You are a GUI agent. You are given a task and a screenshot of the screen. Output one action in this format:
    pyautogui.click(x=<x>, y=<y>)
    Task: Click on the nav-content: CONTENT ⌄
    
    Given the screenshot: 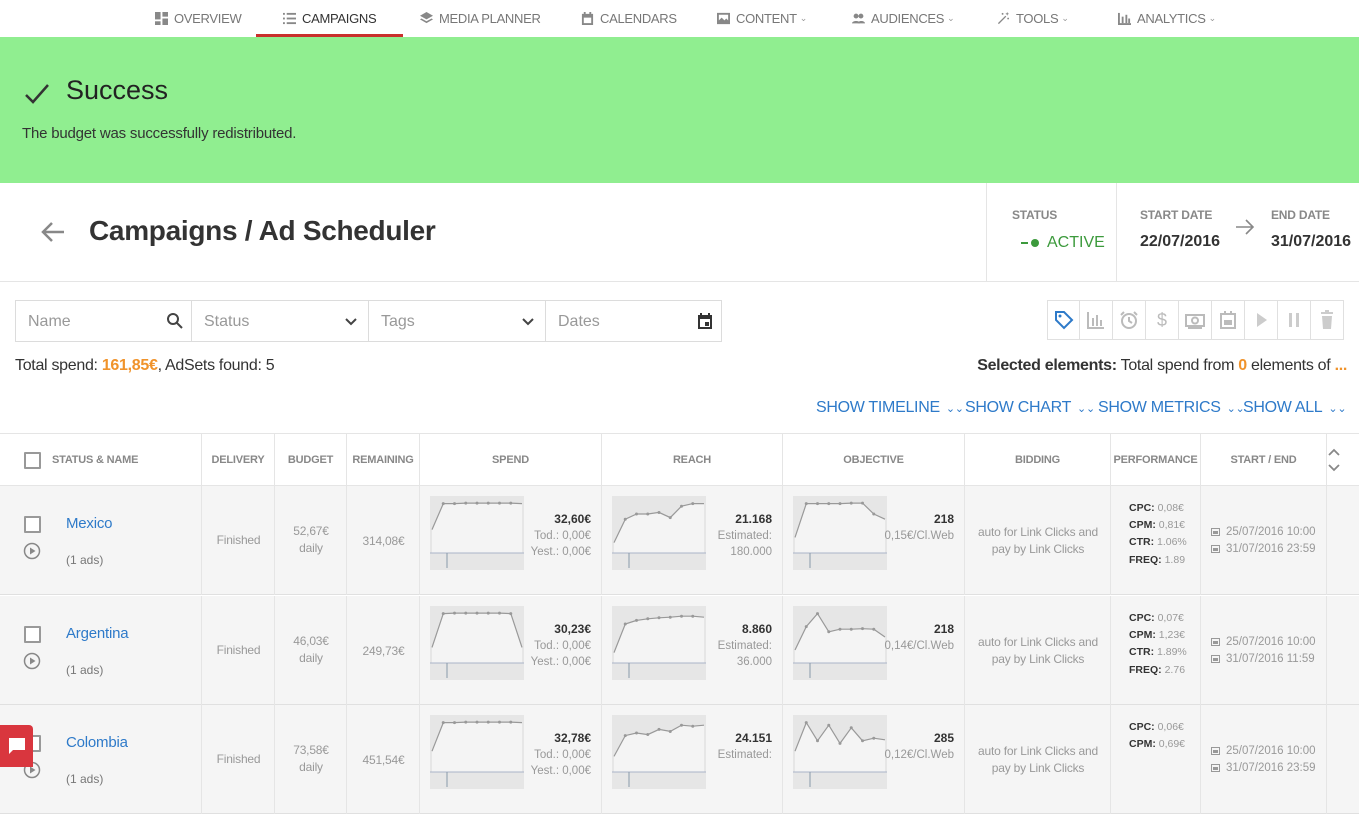 What is the action you would take?
    pyautogui.click(x=762, y=18)
    